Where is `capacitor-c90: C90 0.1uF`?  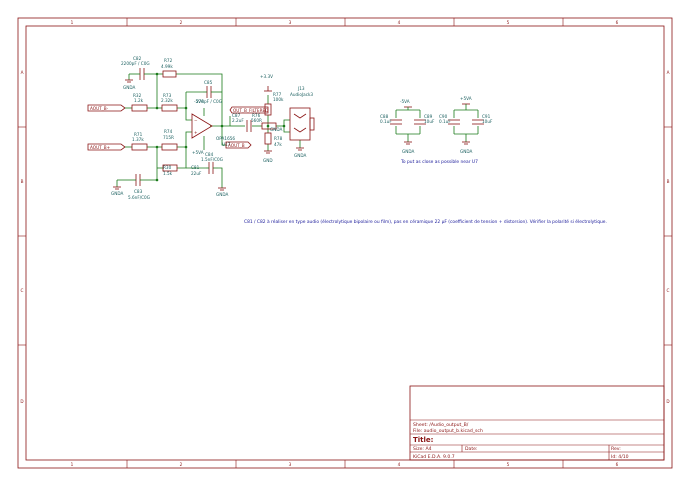
capacitor-c90: C90 0.1uF is located at coordinates (445, 119).